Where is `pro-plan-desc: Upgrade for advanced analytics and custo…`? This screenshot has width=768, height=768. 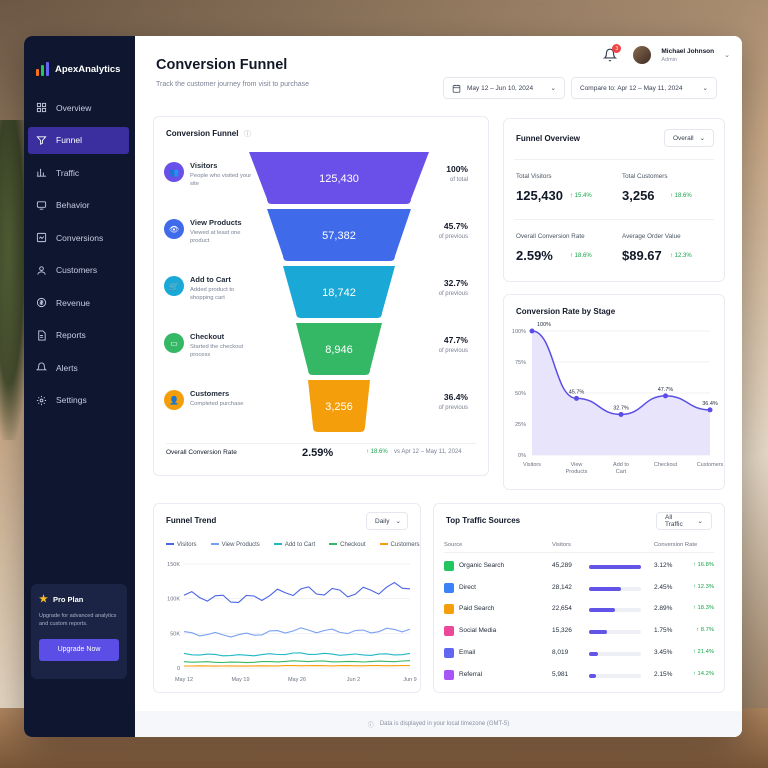 pro-plan-desc: Upgrade for advanced analytics and custo… is located at coordinates (78, 620).